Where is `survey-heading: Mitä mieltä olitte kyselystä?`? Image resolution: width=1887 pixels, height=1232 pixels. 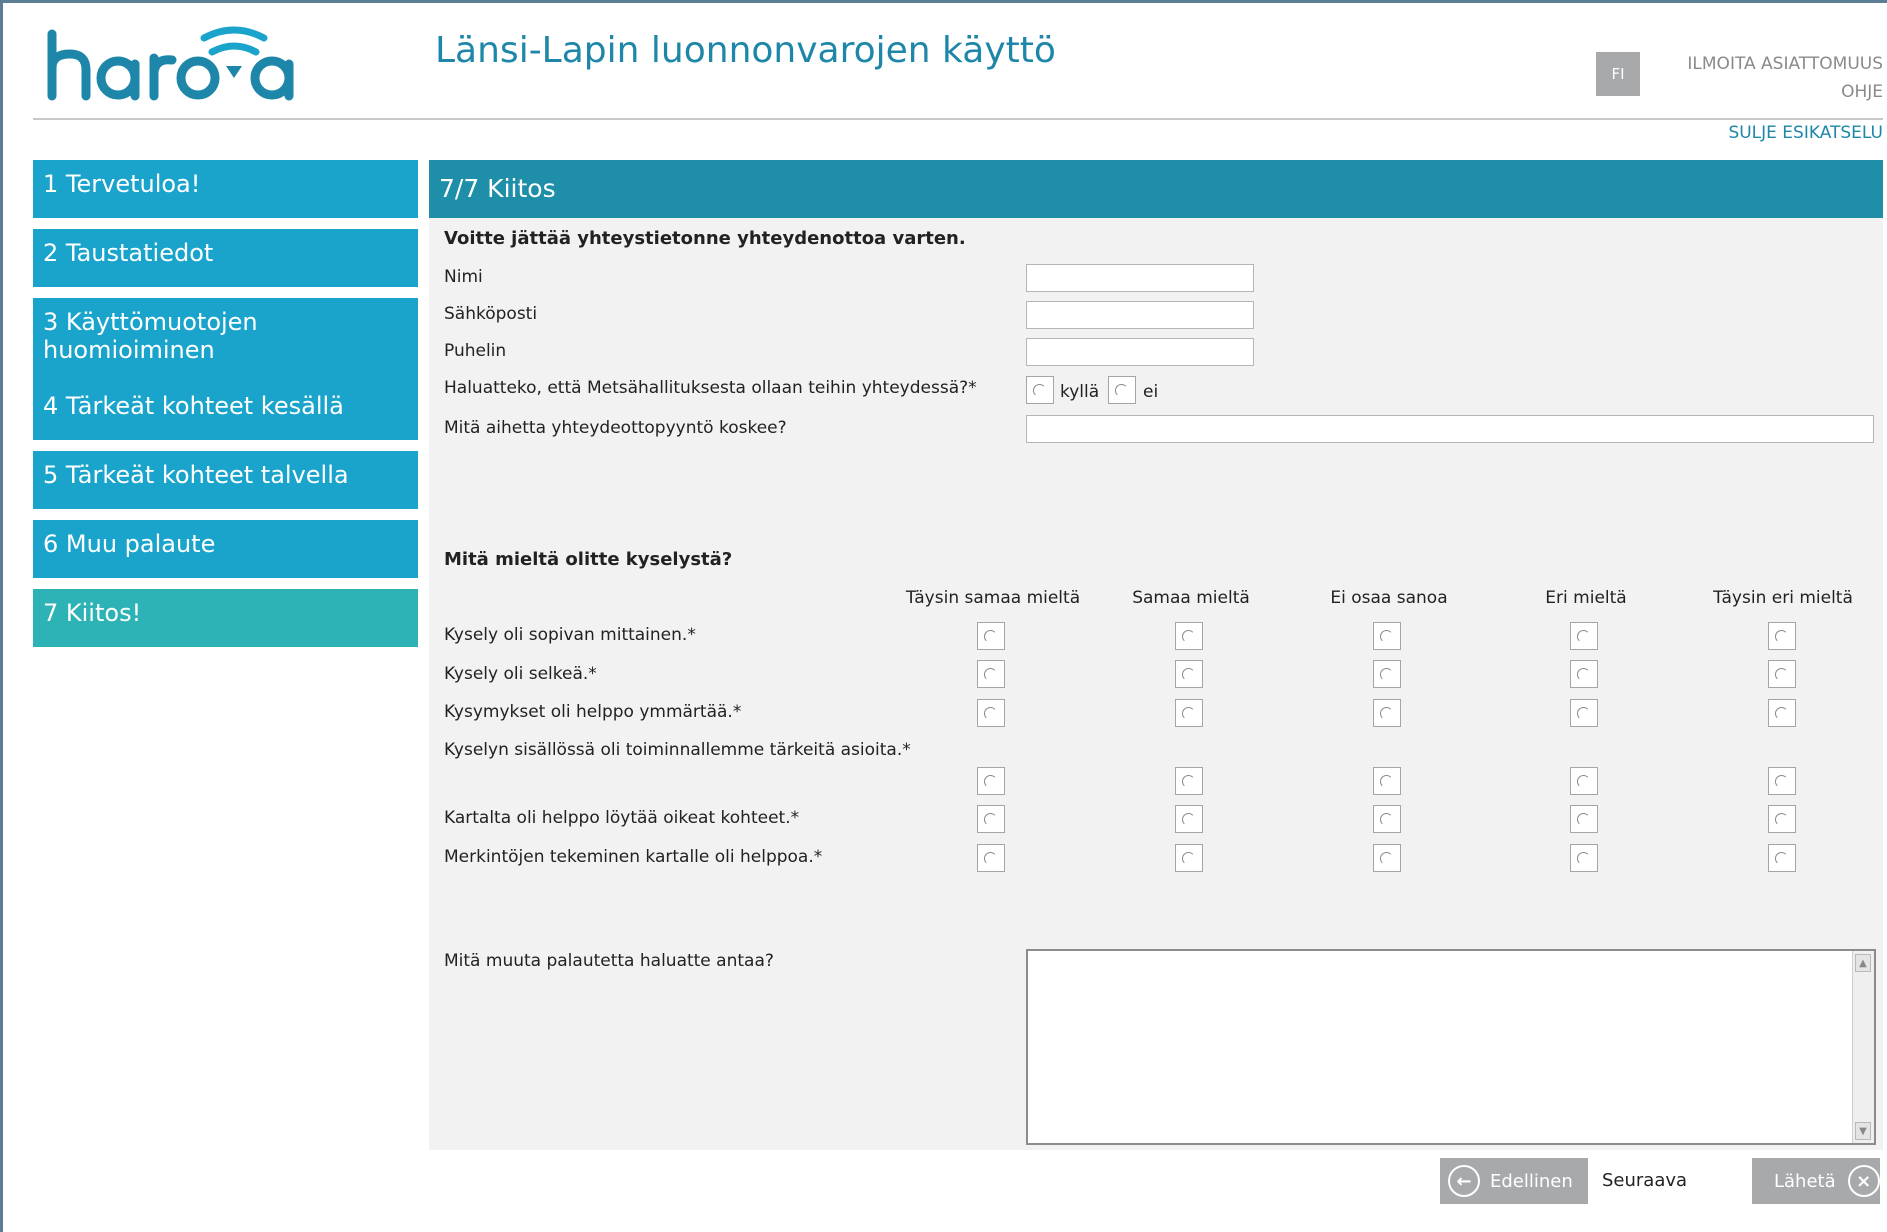
survey-heading: Mitä mieltä olitte kyselystä? is located at coordinates (588, 559).